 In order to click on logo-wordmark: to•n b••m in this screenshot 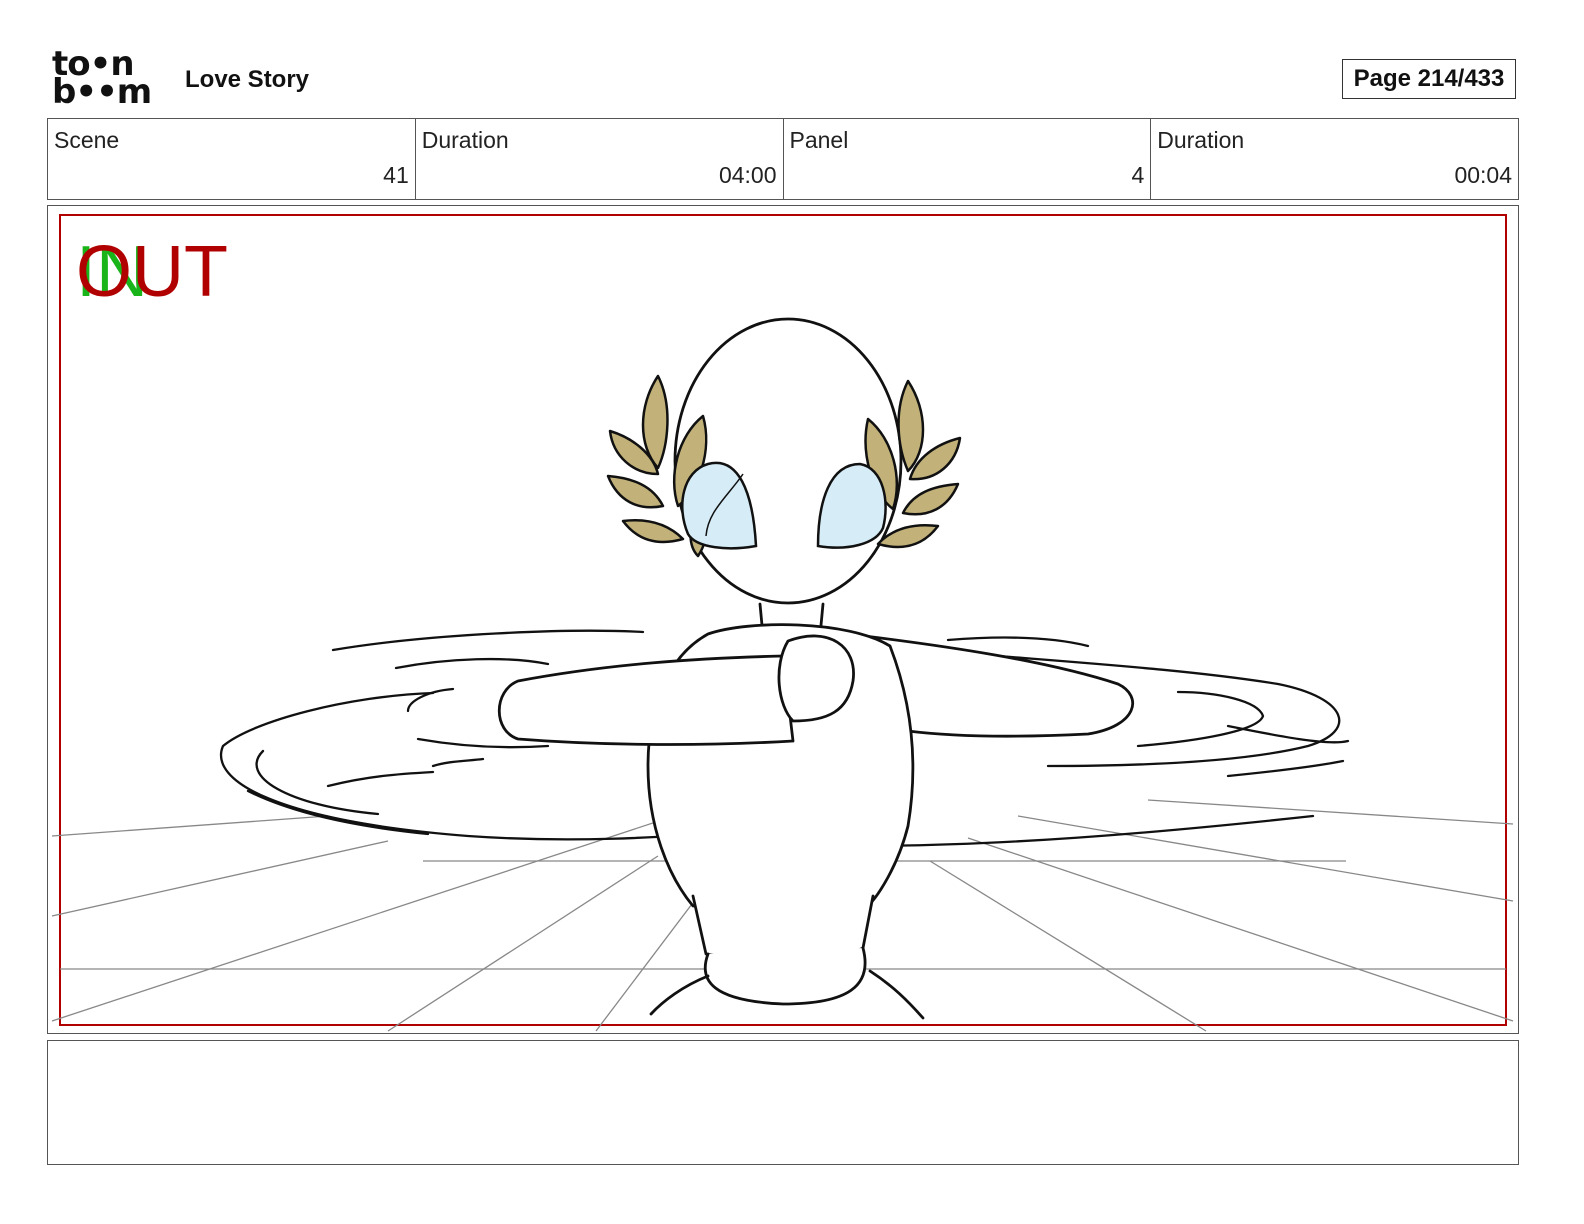, I will do `click(108, 79)`.